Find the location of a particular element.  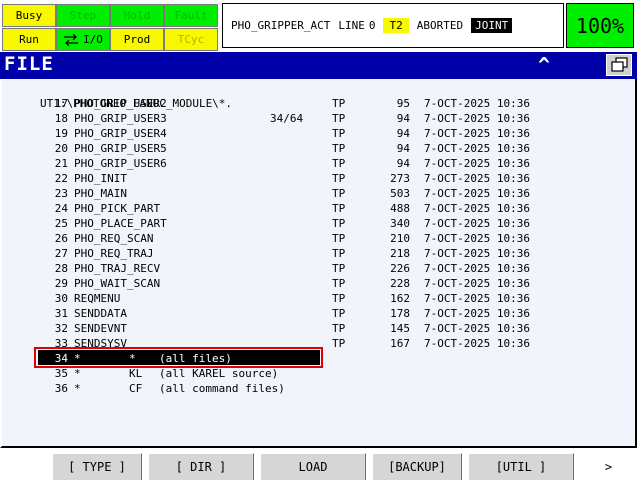

file-name: PHO_PICK_PART is located at coordinates (117, 208).